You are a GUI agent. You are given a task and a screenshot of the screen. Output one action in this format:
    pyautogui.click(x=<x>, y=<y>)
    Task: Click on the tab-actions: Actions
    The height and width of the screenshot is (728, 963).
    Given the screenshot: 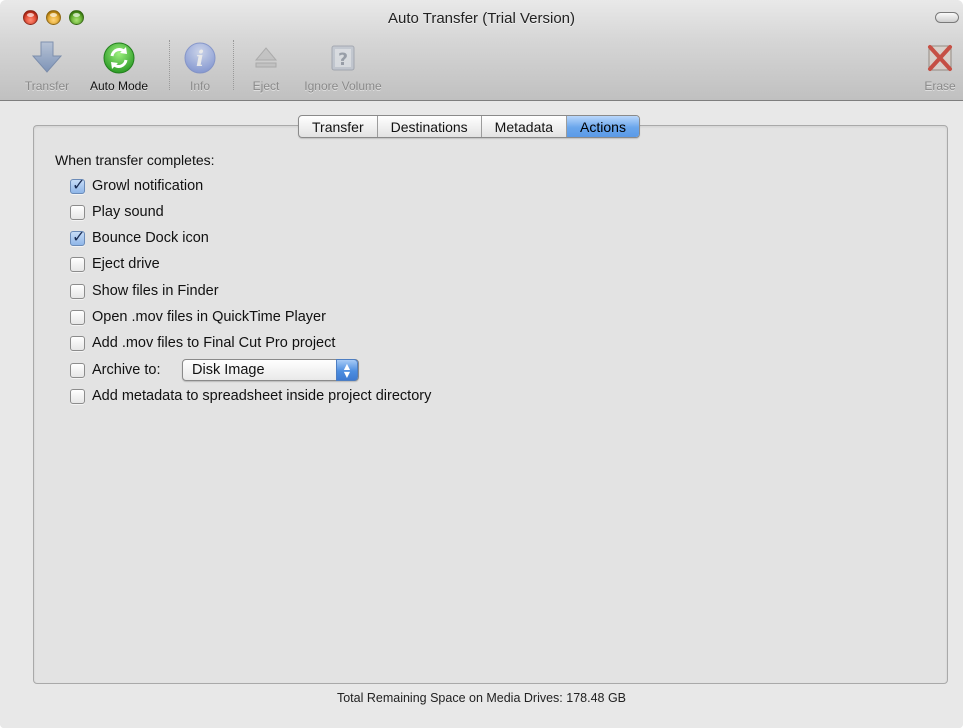 What is the action you would take?
    pyautogui.click(x=603, y=126)
    